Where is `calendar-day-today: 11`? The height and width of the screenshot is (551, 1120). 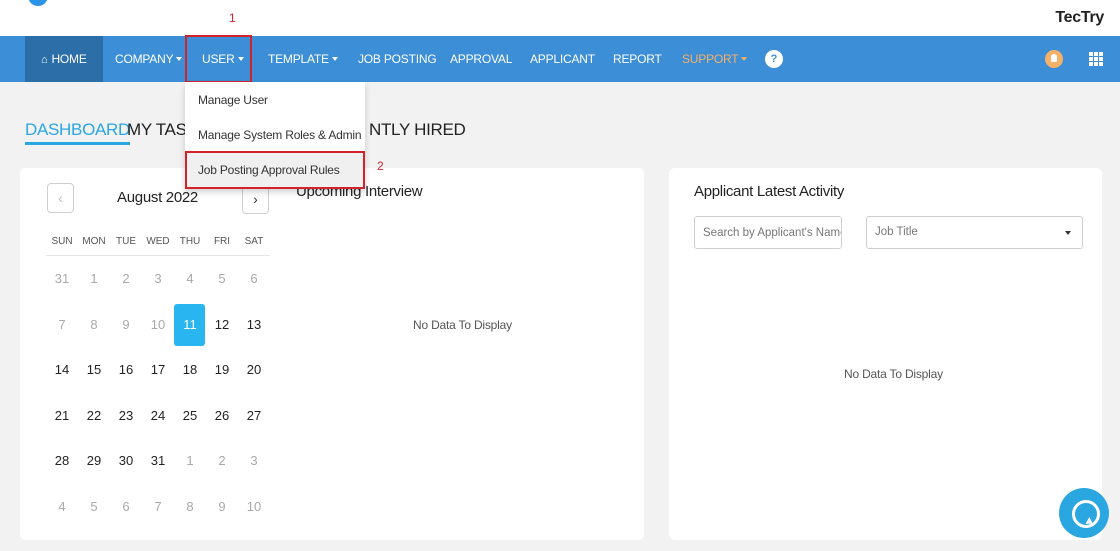 calendar-day-today: 11 is located at coordinates (190, 325).